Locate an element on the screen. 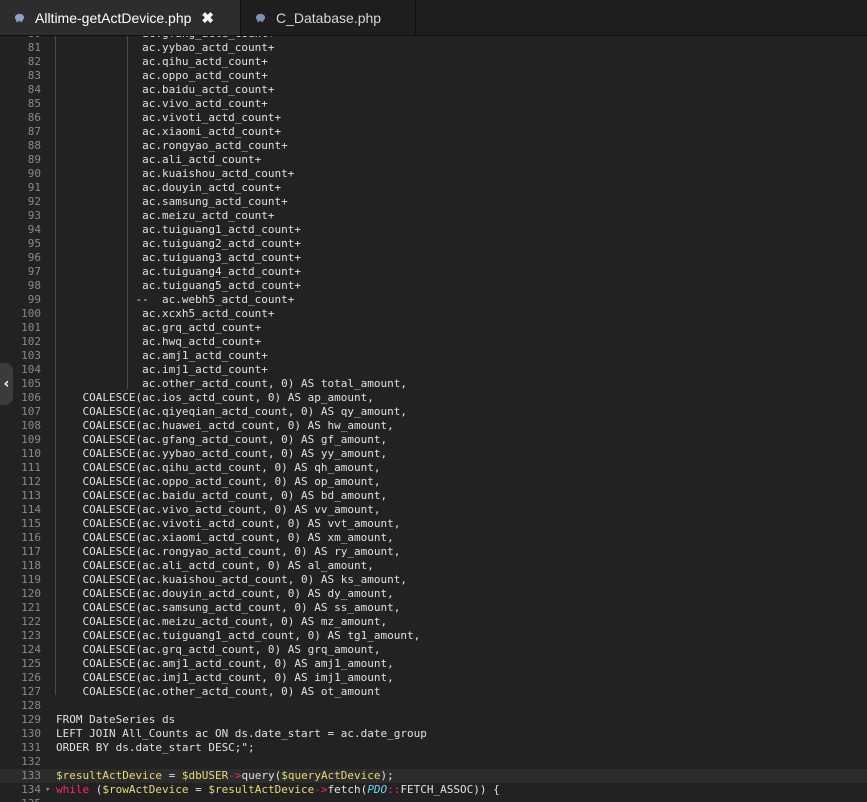 This screenshot has width=867, height=802. line-number: 94 is located at coordinates (34, 229).